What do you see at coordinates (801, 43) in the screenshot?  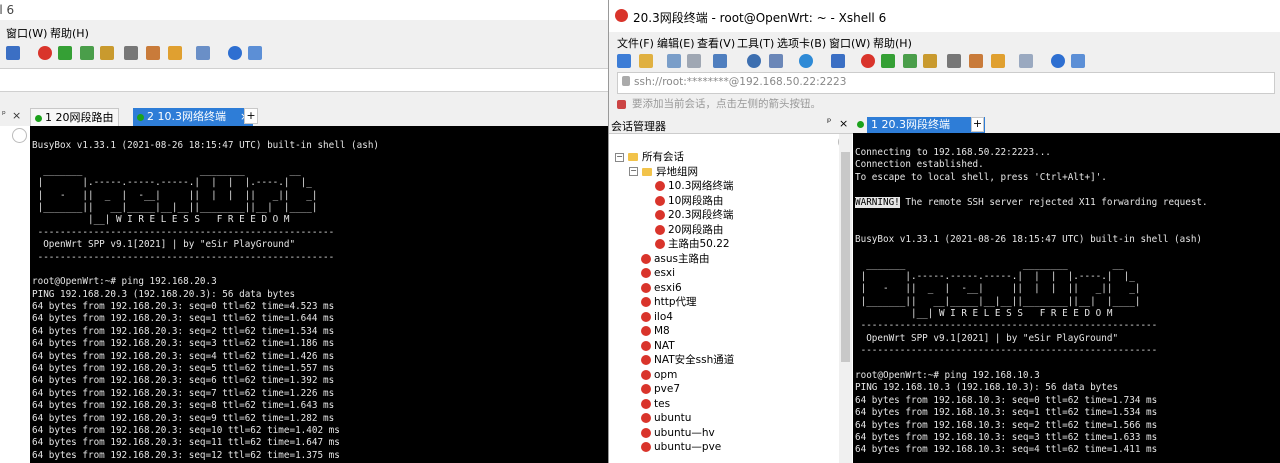 I see `menu-tabs: 选项卡(B)` at bounding box center [801, 43].